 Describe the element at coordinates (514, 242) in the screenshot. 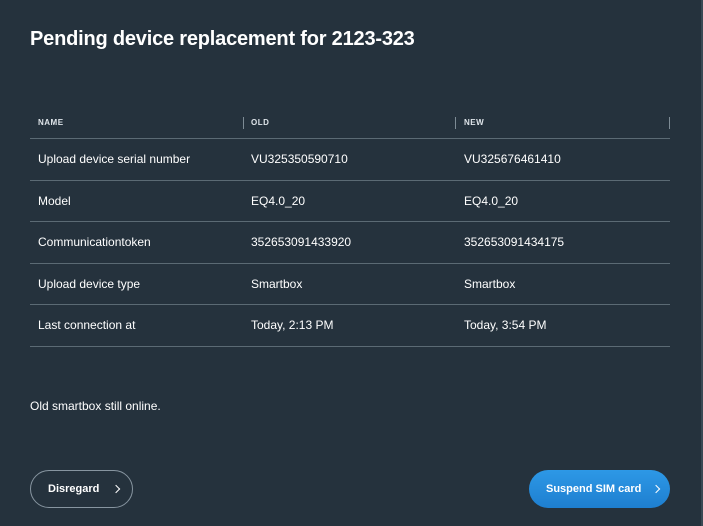

I see `row-new-value: 352653091434175` at that location.